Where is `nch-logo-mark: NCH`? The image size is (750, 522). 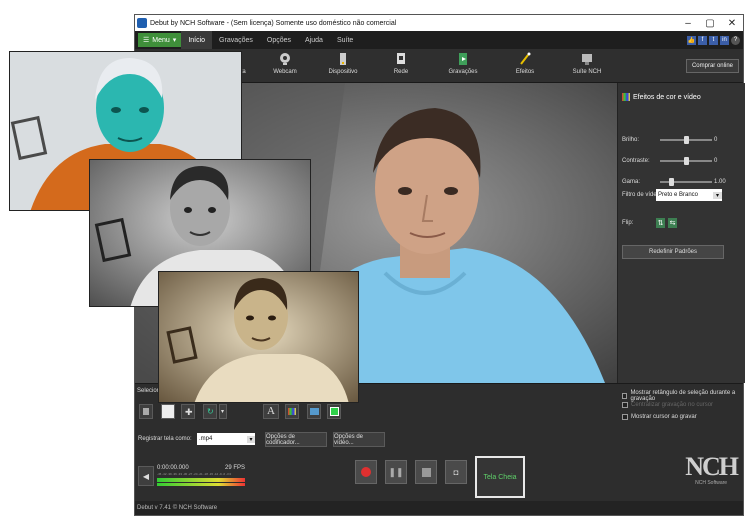
nch-logo-mark: NCH is located at coordinates (712, 466).